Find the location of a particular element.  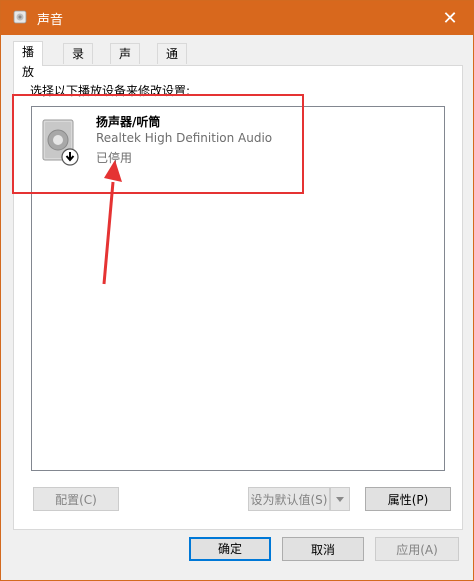

tab-label: 播放 is located at coordinates (28, 62).